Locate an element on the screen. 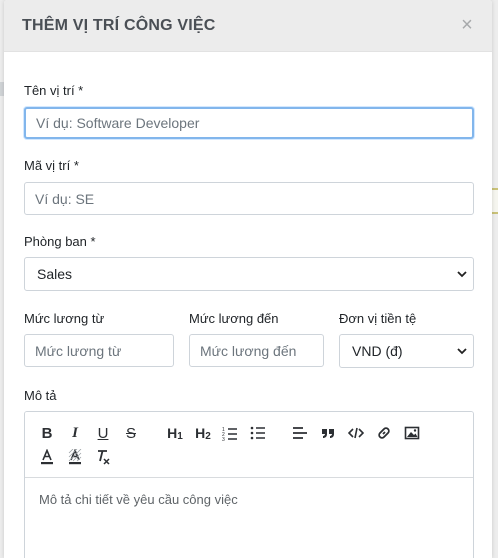  currency-select: VND (đ) is located at coordinates (406, 351).